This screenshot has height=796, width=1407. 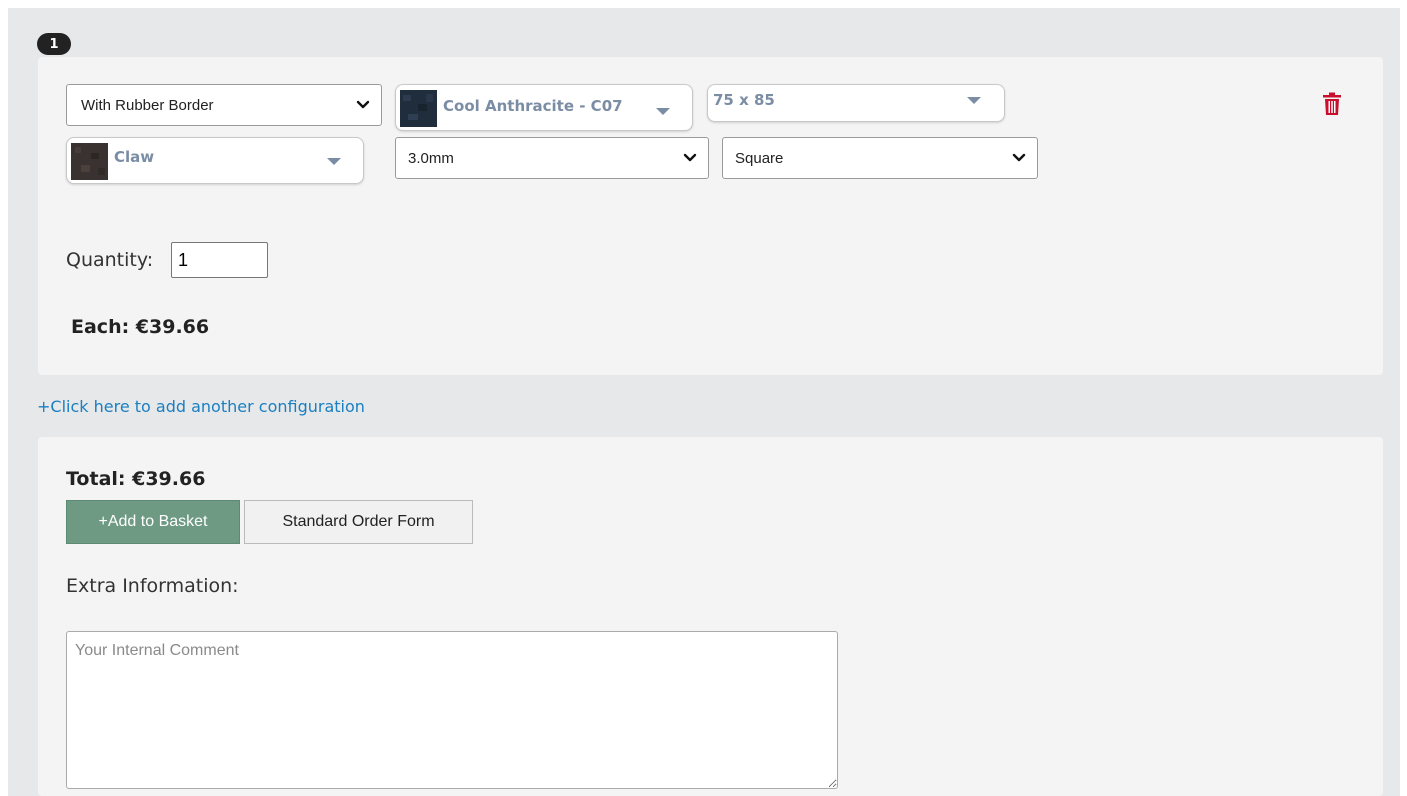 I want to click on configuration-number-badge: 1, so click(x=54, y=44).